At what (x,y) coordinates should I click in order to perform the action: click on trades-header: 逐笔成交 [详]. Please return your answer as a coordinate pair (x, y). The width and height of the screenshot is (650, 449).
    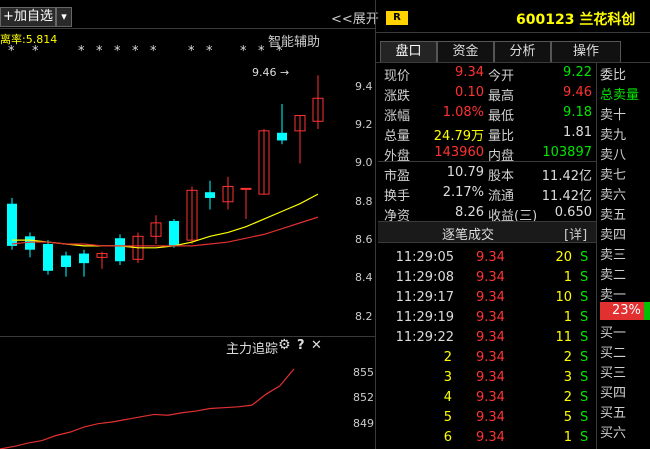
    Looking at the image, I should click on (487, 232).